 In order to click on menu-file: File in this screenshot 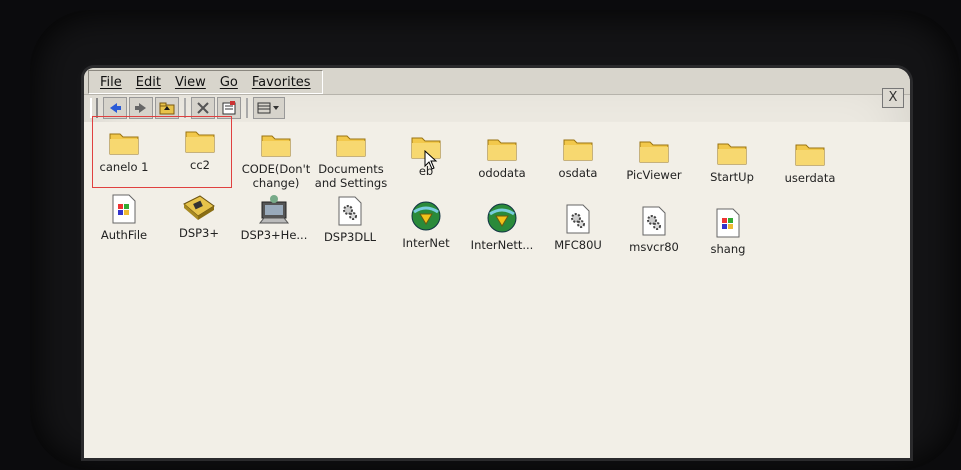, I will do `click(111, 82)`.